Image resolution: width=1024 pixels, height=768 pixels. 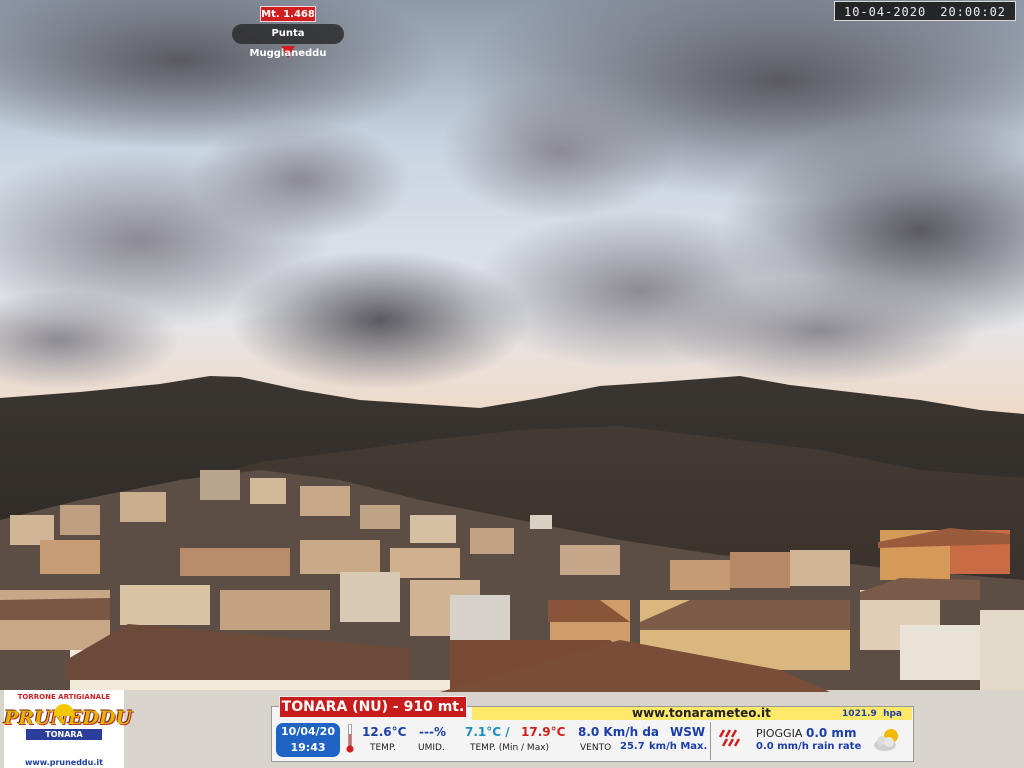 What do you see at coordinates (510, 748) in the screenshot?
I see `temp-minmax-label: TEMP. (Min / Max)` at bounding box center [510, 748].